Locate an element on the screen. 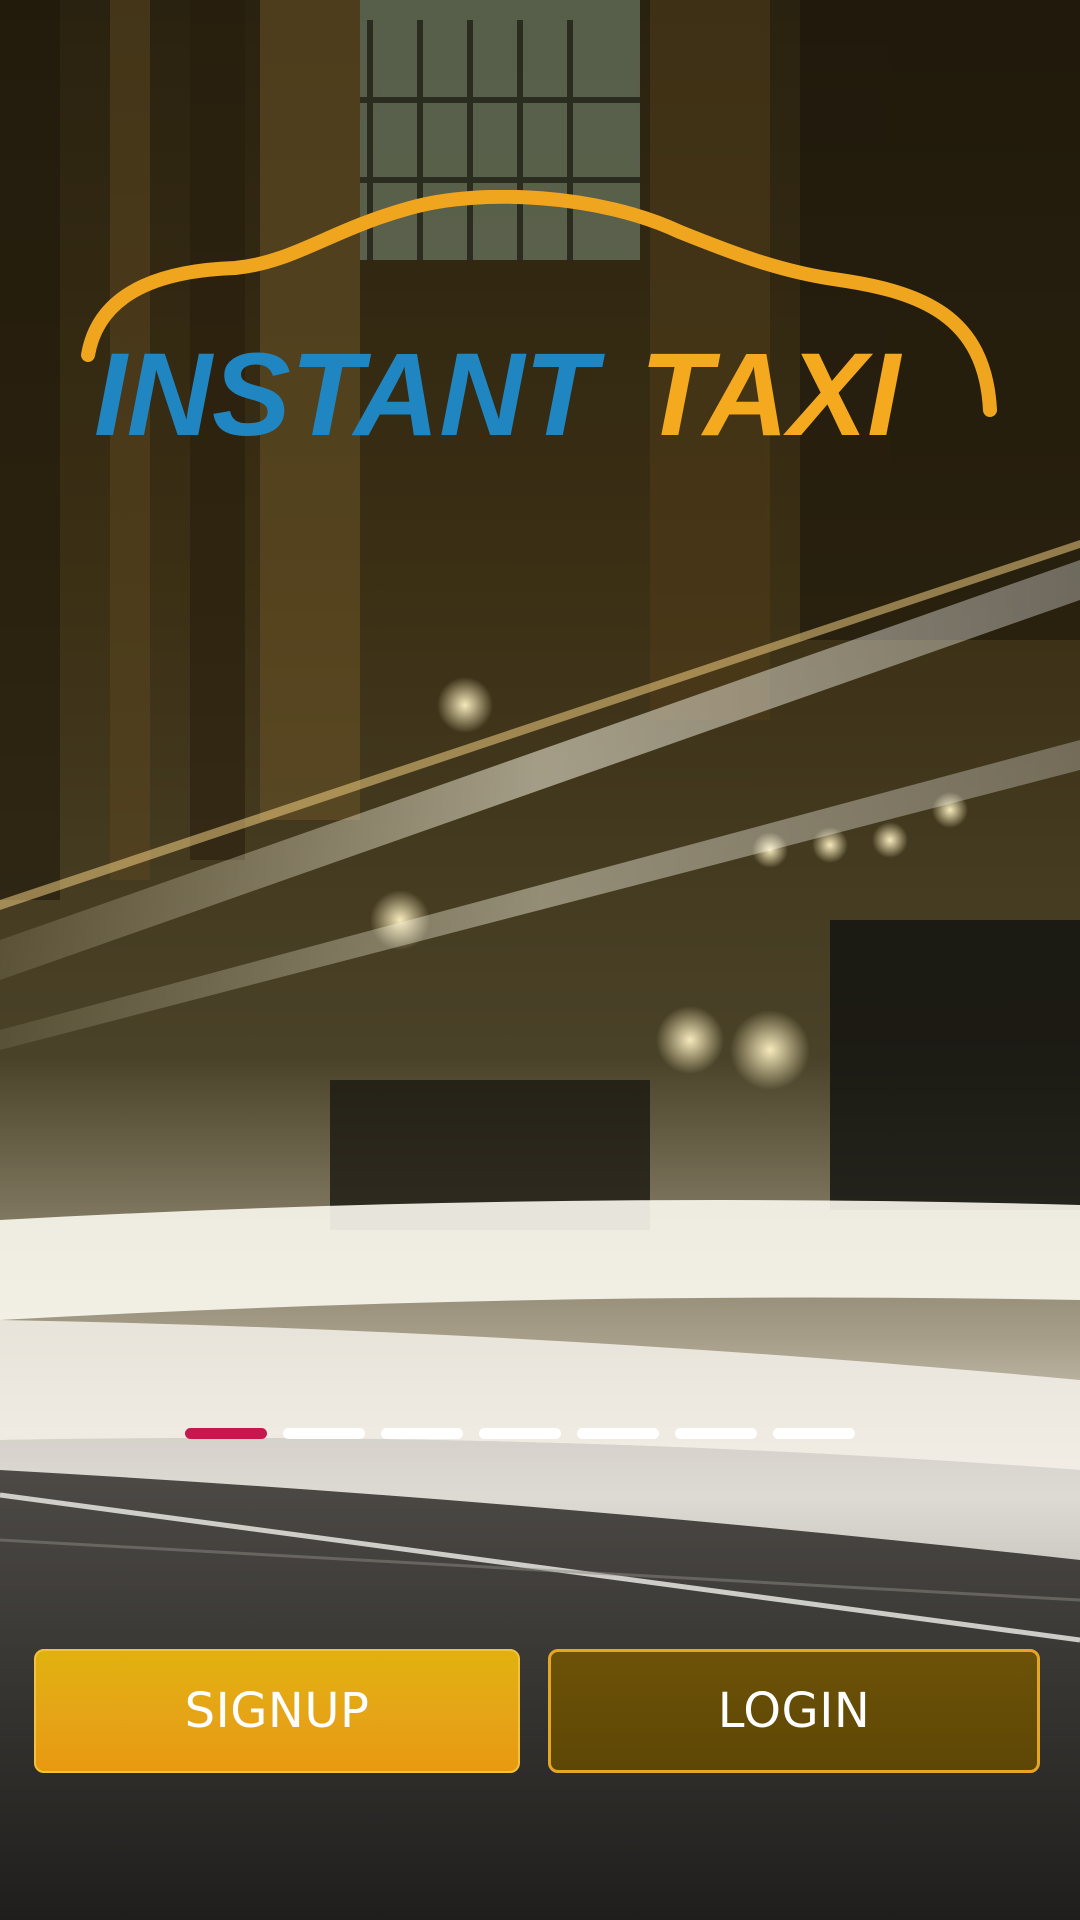 This screenshot has height=1920, width=1080. signup-label: SIGNUP is located at coordinates (277, 1711).